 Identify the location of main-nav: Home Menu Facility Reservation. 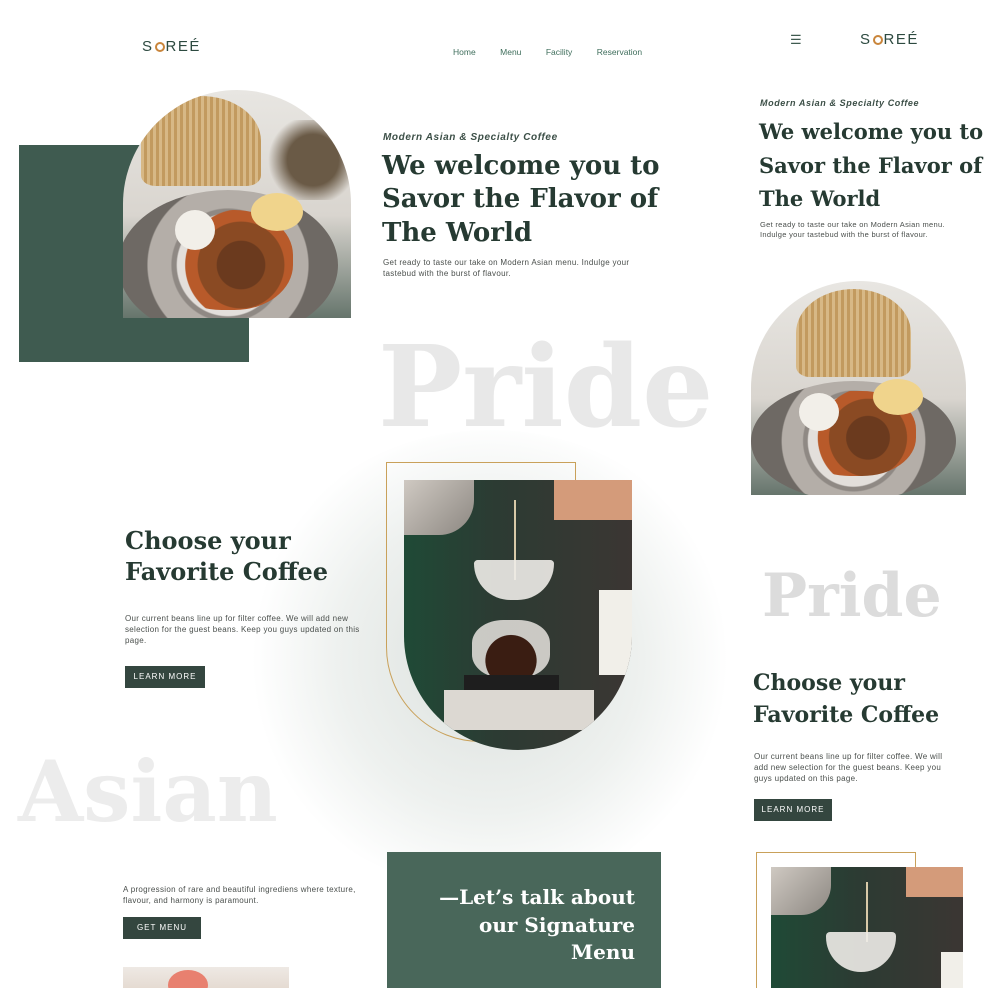
(537, 51).